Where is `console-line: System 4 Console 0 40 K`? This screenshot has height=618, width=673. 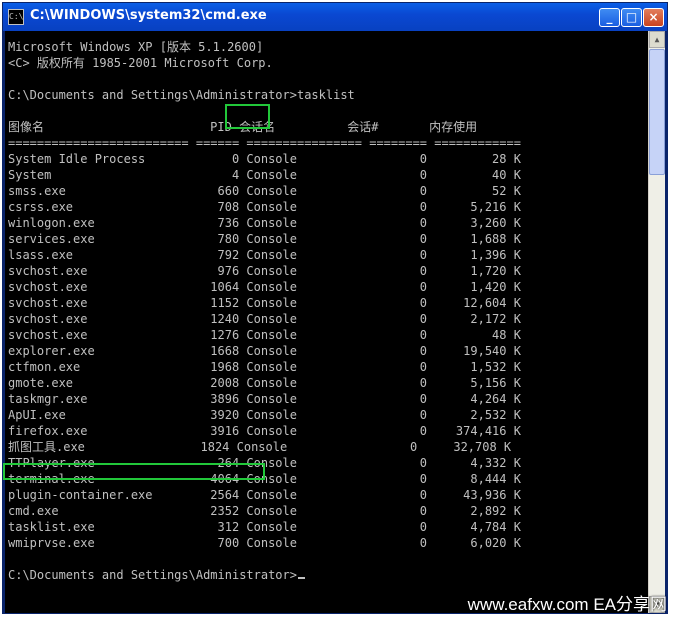
console-line: System 4 Console 0 40 K is located at coordinates (264, 175).